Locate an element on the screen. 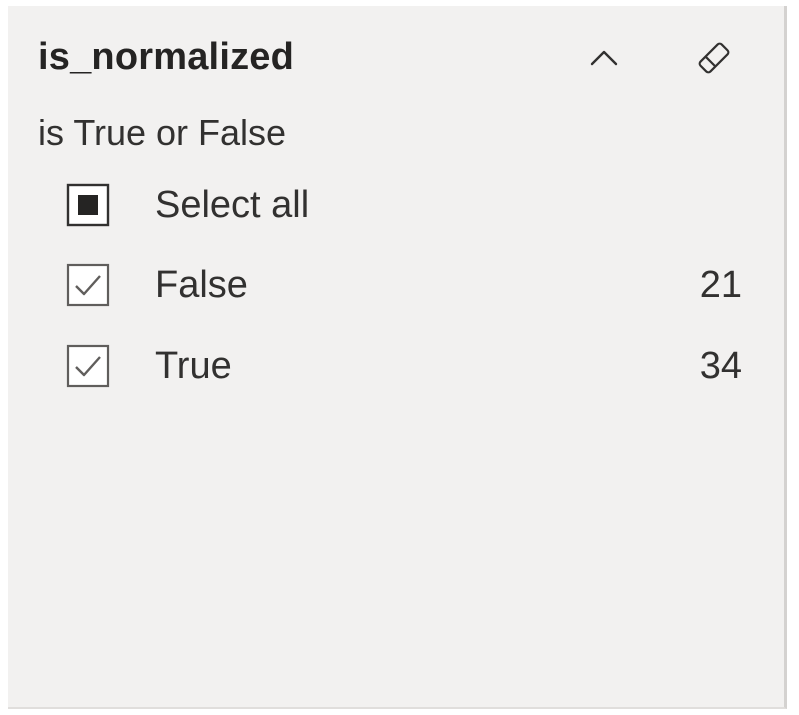 This screenshot has height=715, width=799. collapse-button is located at coordinates (604, 58).